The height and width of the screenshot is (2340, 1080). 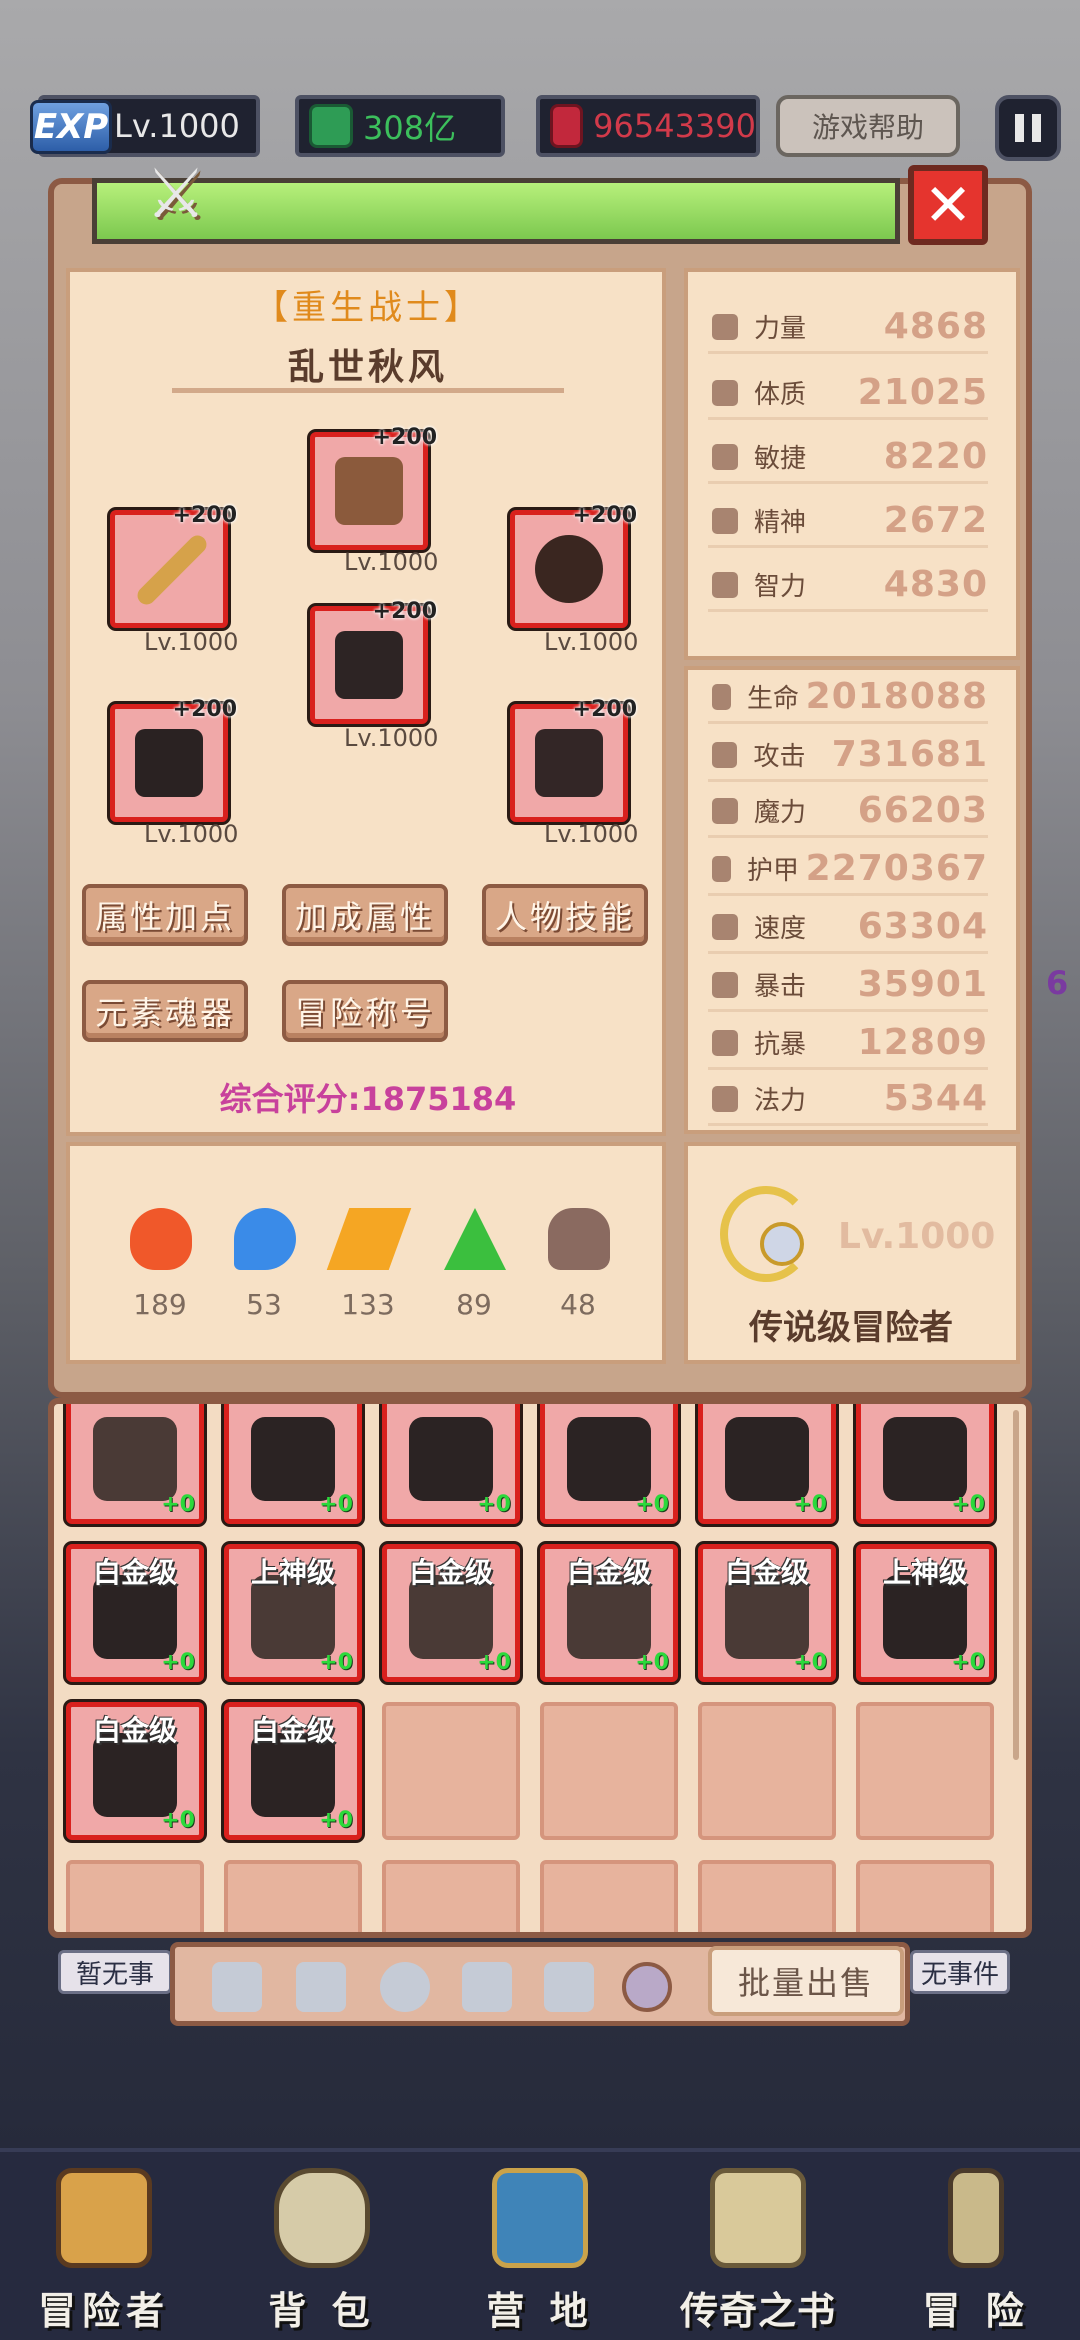 What do you see at coordinates (405, 1987) in the screenshot?
I see `helmet-tab-icon` at bounding box center [405, 1987].